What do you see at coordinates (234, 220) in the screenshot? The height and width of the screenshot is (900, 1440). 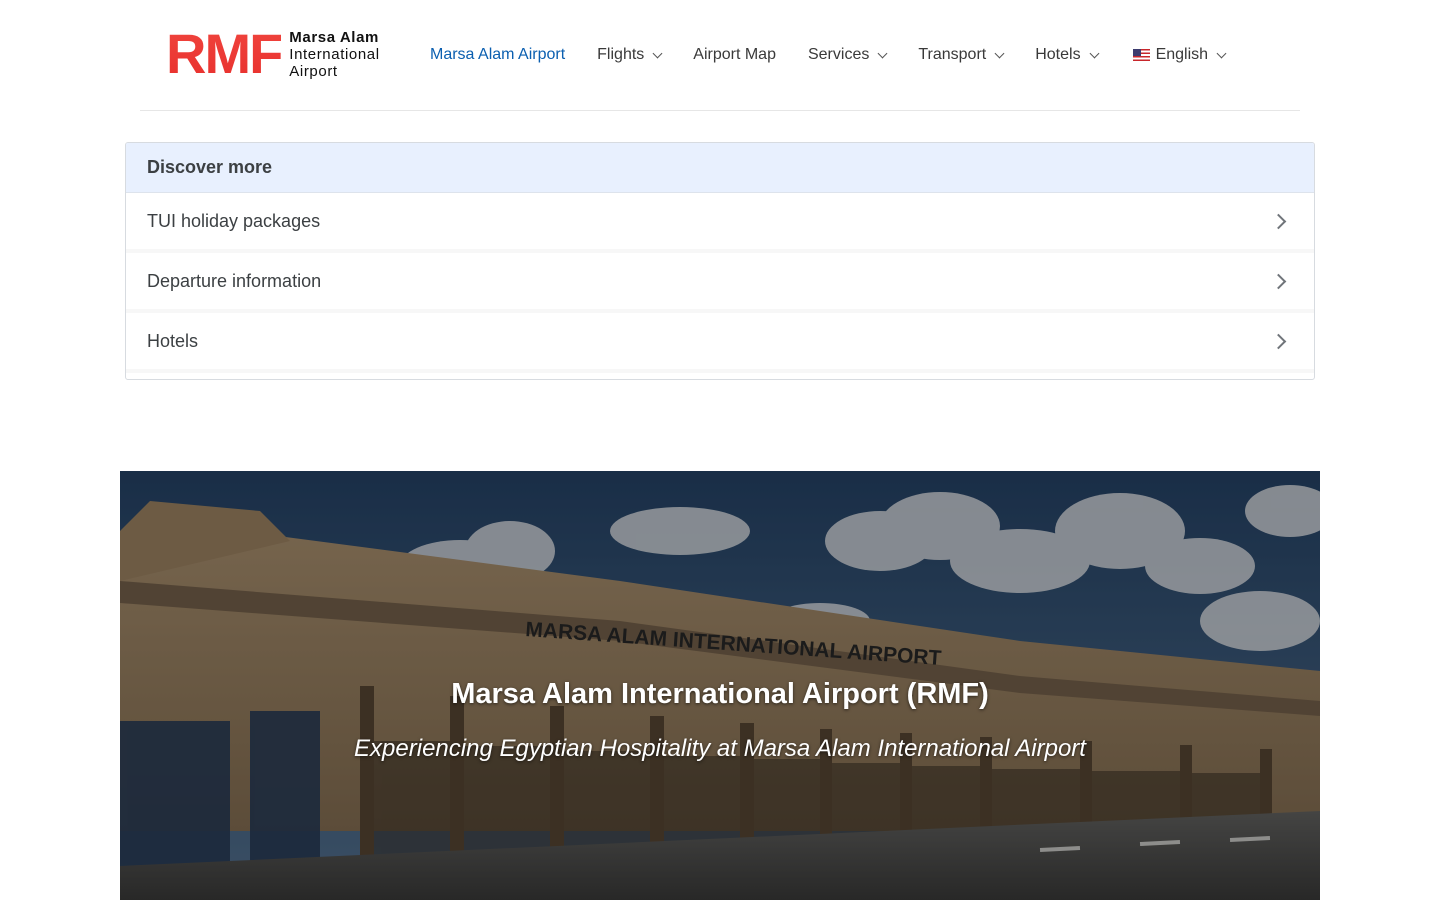 I see `discover-item-label: TUI holiday packages` at bounding box center [234, 220].